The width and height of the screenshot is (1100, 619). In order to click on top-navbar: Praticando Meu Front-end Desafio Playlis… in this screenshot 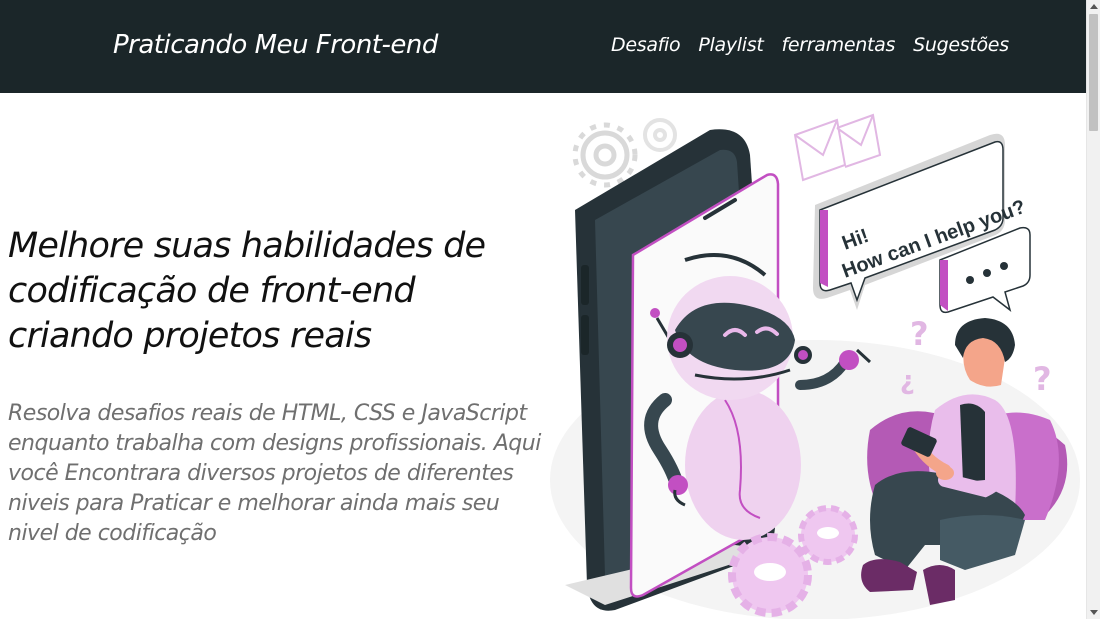, I will do `click(543, 46)`.